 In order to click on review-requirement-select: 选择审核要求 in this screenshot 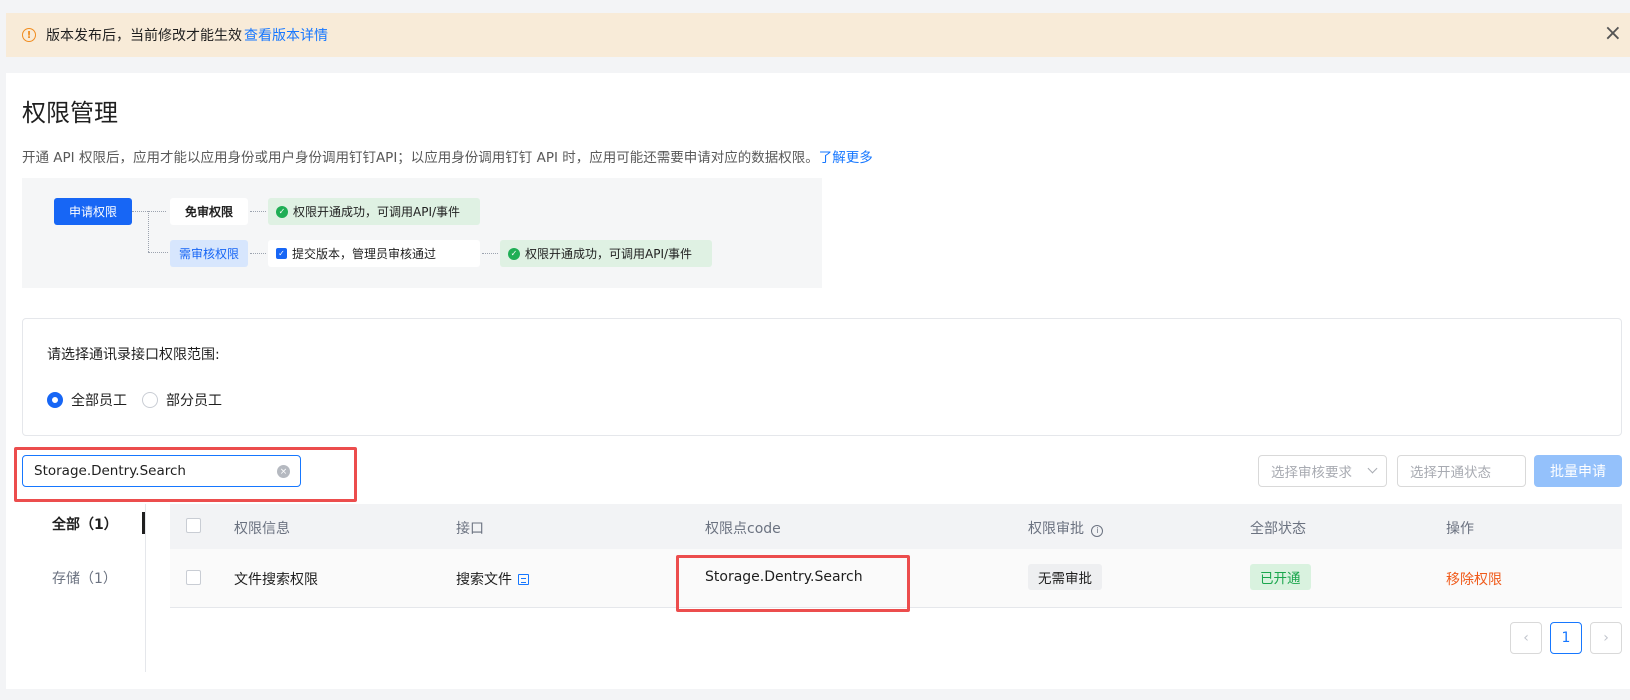, I will do `click(1322, 471)`.